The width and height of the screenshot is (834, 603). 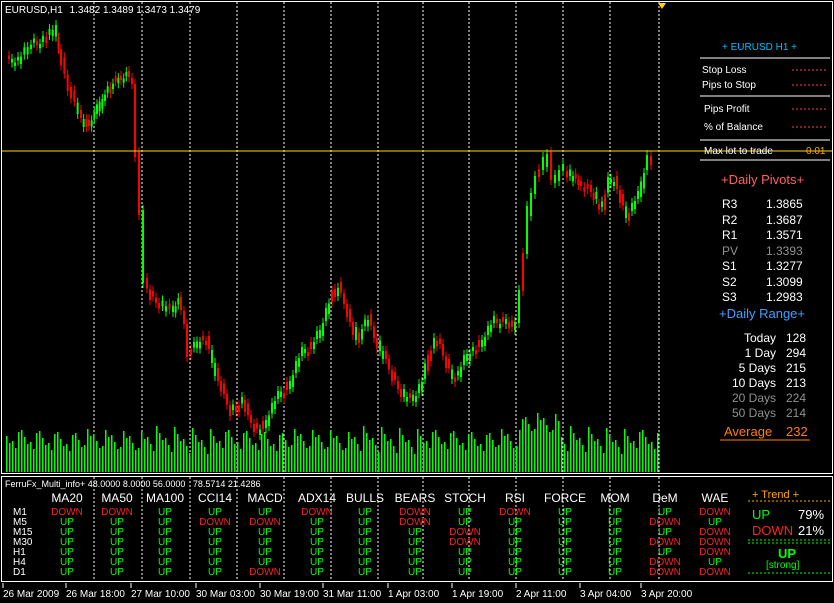 I want to click on indicator-cell: UP, so click(x=165, y=572).